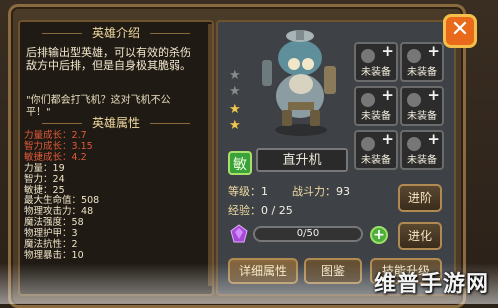 This screenshot has height=308, width=498. I want to click on power-info: 战斗力：93, so click(321, 191).